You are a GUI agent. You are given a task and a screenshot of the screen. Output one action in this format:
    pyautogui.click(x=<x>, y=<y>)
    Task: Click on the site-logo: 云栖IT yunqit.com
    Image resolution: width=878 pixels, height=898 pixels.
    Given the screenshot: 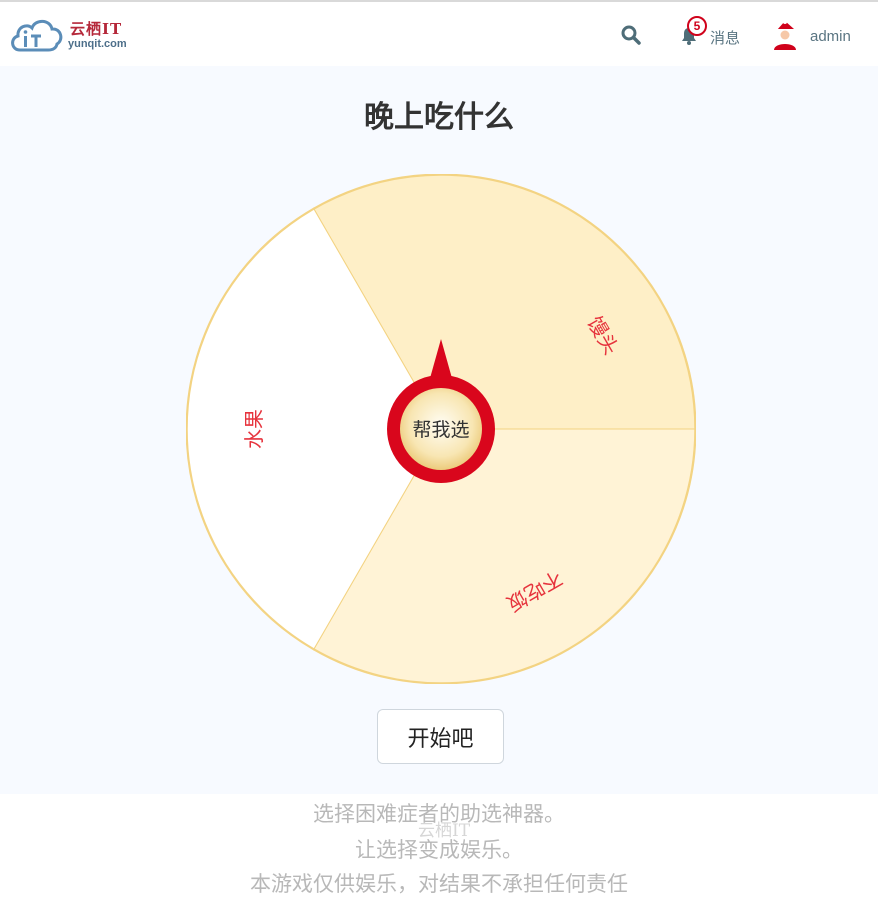 What is the action you would take?
    pyautogui.click(x=73, y=37)
    